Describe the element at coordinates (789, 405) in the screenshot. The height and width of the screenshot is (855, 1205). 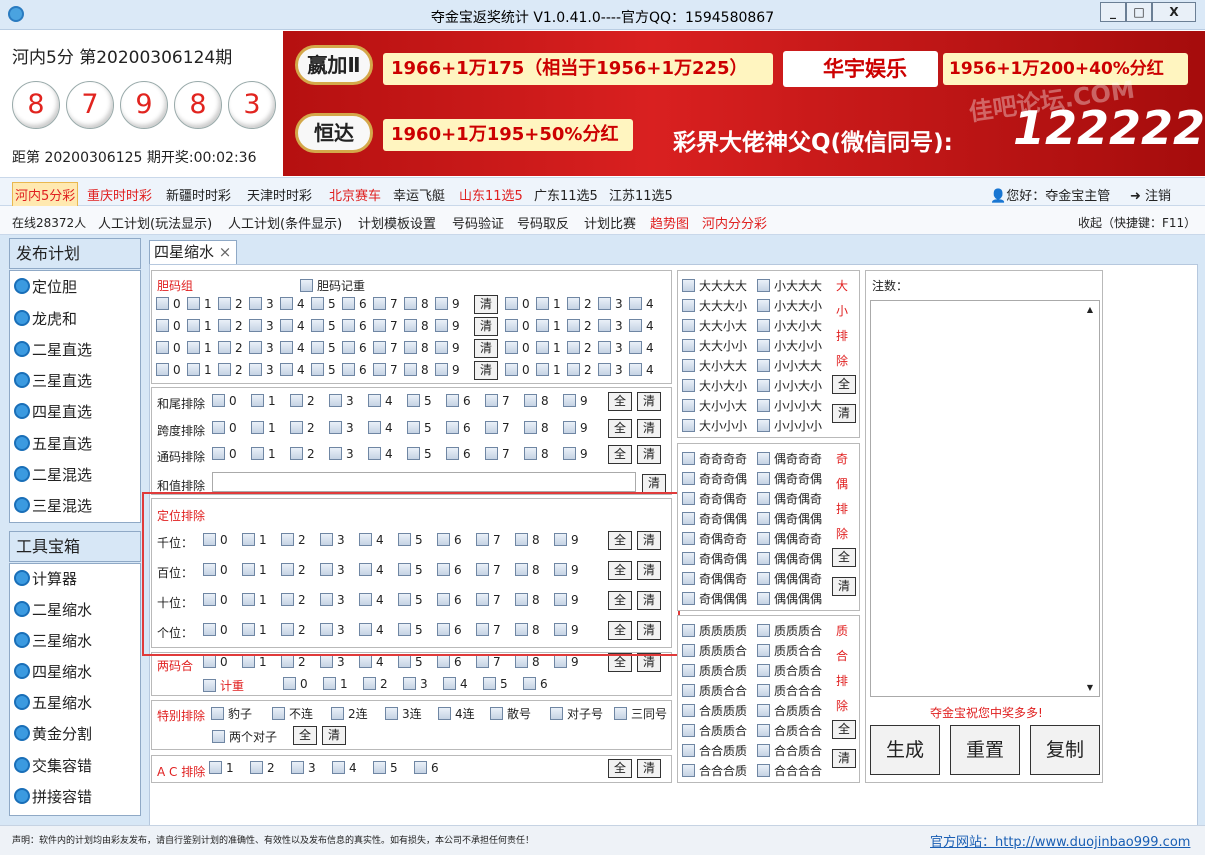
I see `pattern-option: 小小小大` at that location.